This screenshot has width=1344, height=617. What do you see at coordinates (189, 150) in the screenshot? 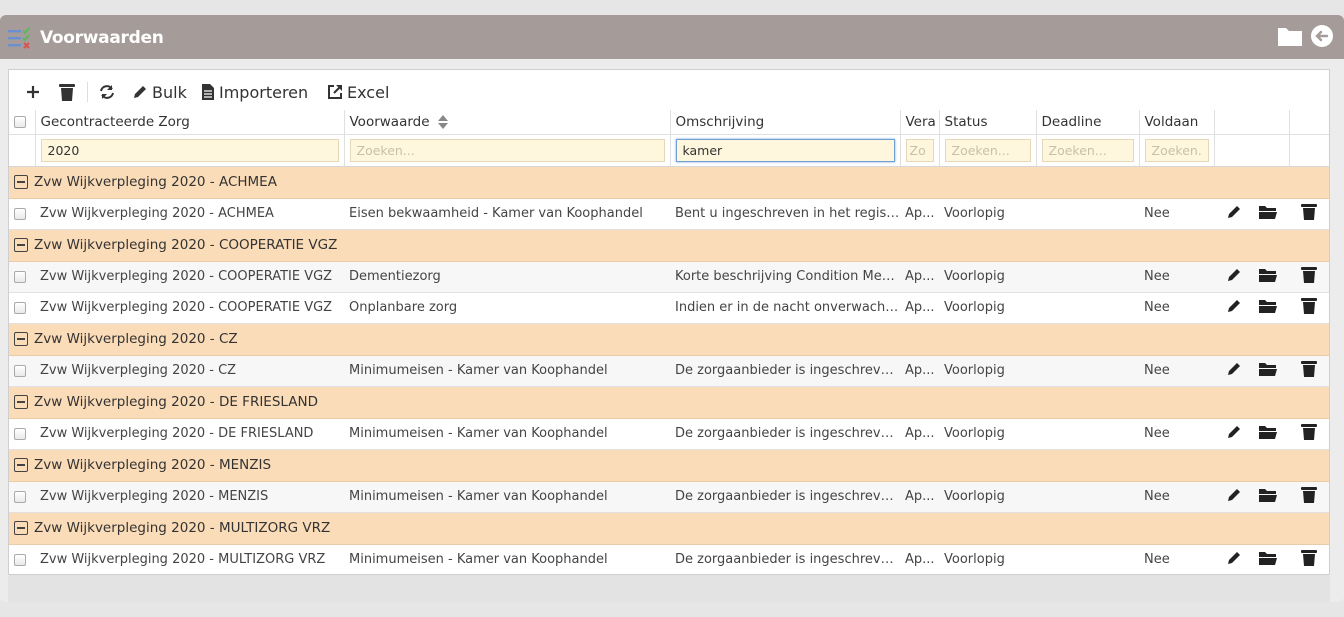
I see `filter-gecontracteerde-zorg` at bounding box center [189, 150].